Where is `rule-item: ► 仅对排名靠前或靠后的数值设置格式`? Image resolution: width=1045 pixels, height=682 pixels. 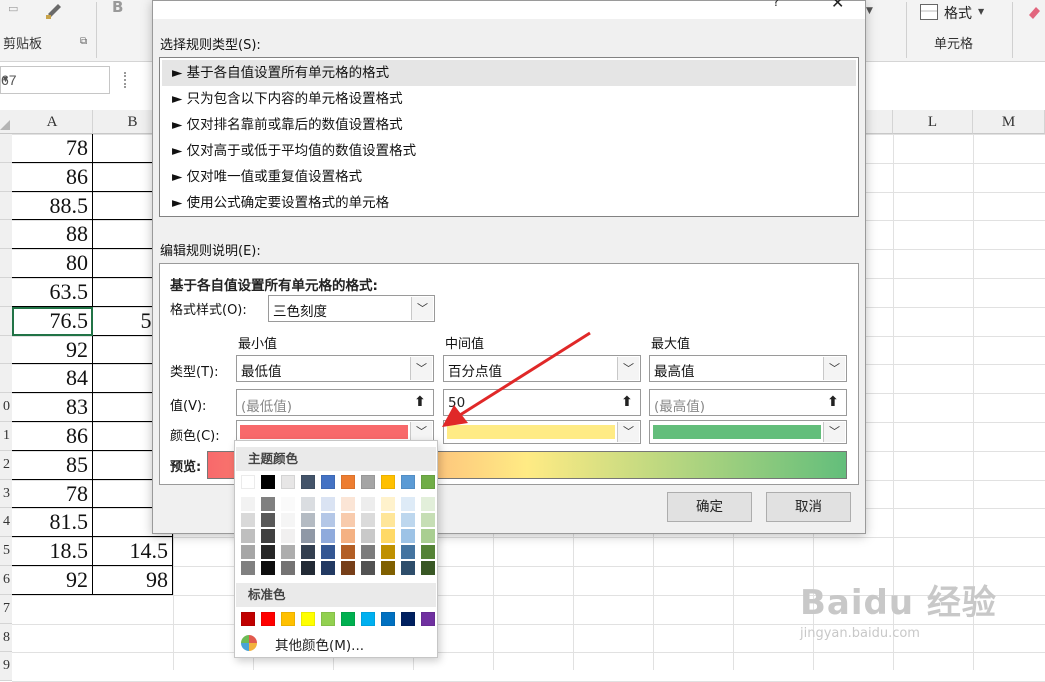
rule-item: ► 仅对排名靠前或靠后的数值设置格式 is located at coordinates (509, 125).